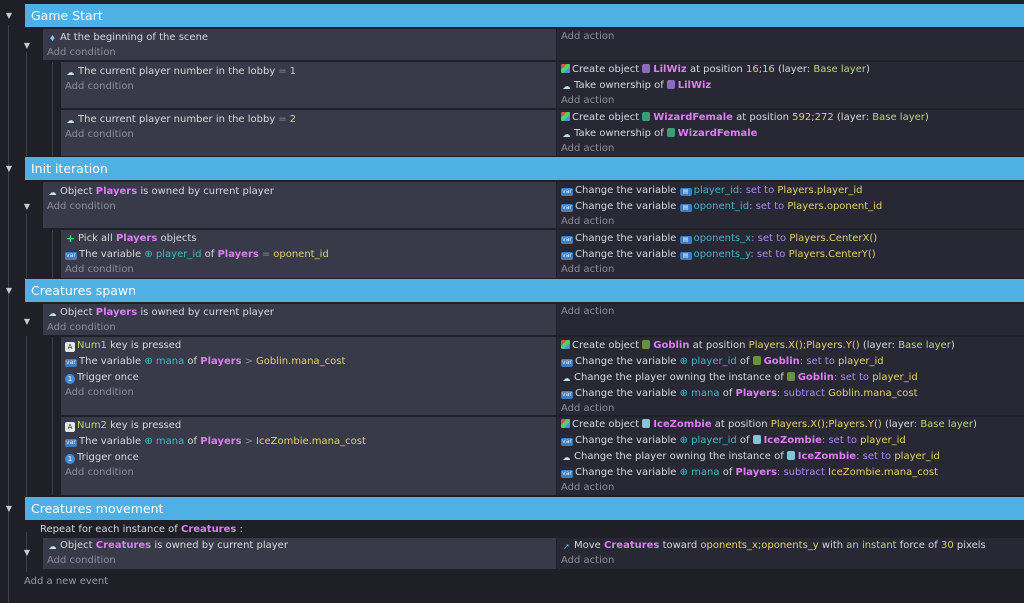 The image size is (1024, 603). What do you see at coordinates (524, 168) in the screenshot?
I see `group-init-iteration: Init iteration` at bounding box center [524, 168].